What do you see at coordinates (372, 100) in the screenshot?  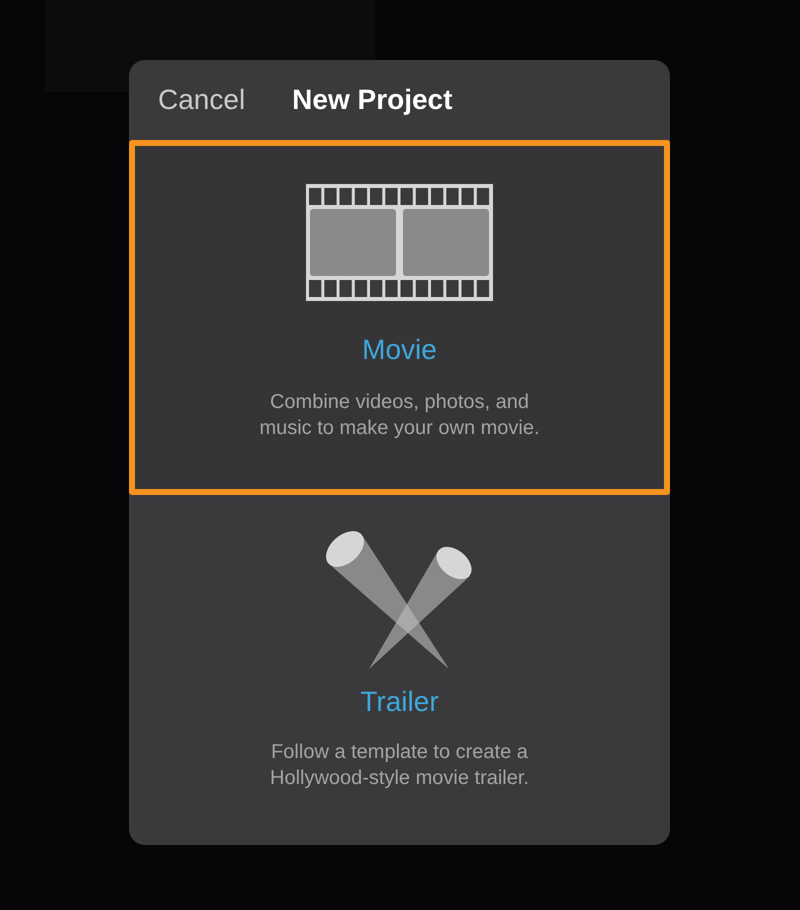 I see `dialog-title: New Project` at bounding box center [372, 100].